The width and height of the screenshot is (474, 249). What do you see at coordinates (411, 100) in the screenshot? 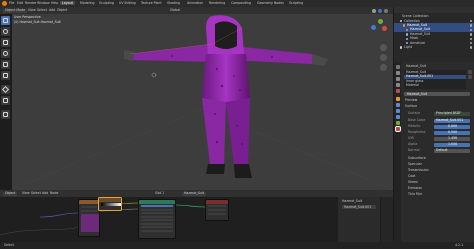
I see `section-preview: Preview` at bounding box center [411, 100].